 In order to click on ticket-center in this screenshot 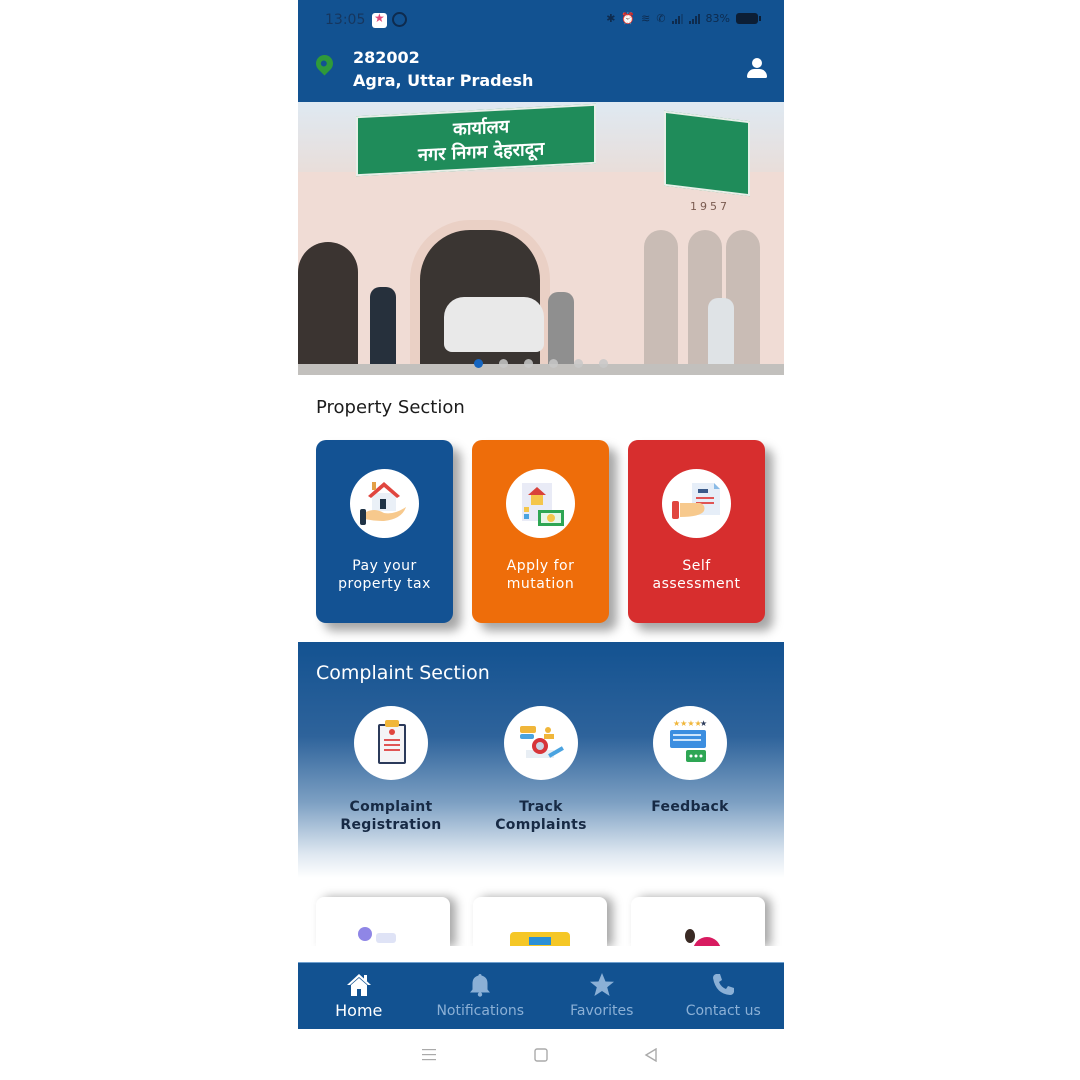, I will do `click(540, 941)`.